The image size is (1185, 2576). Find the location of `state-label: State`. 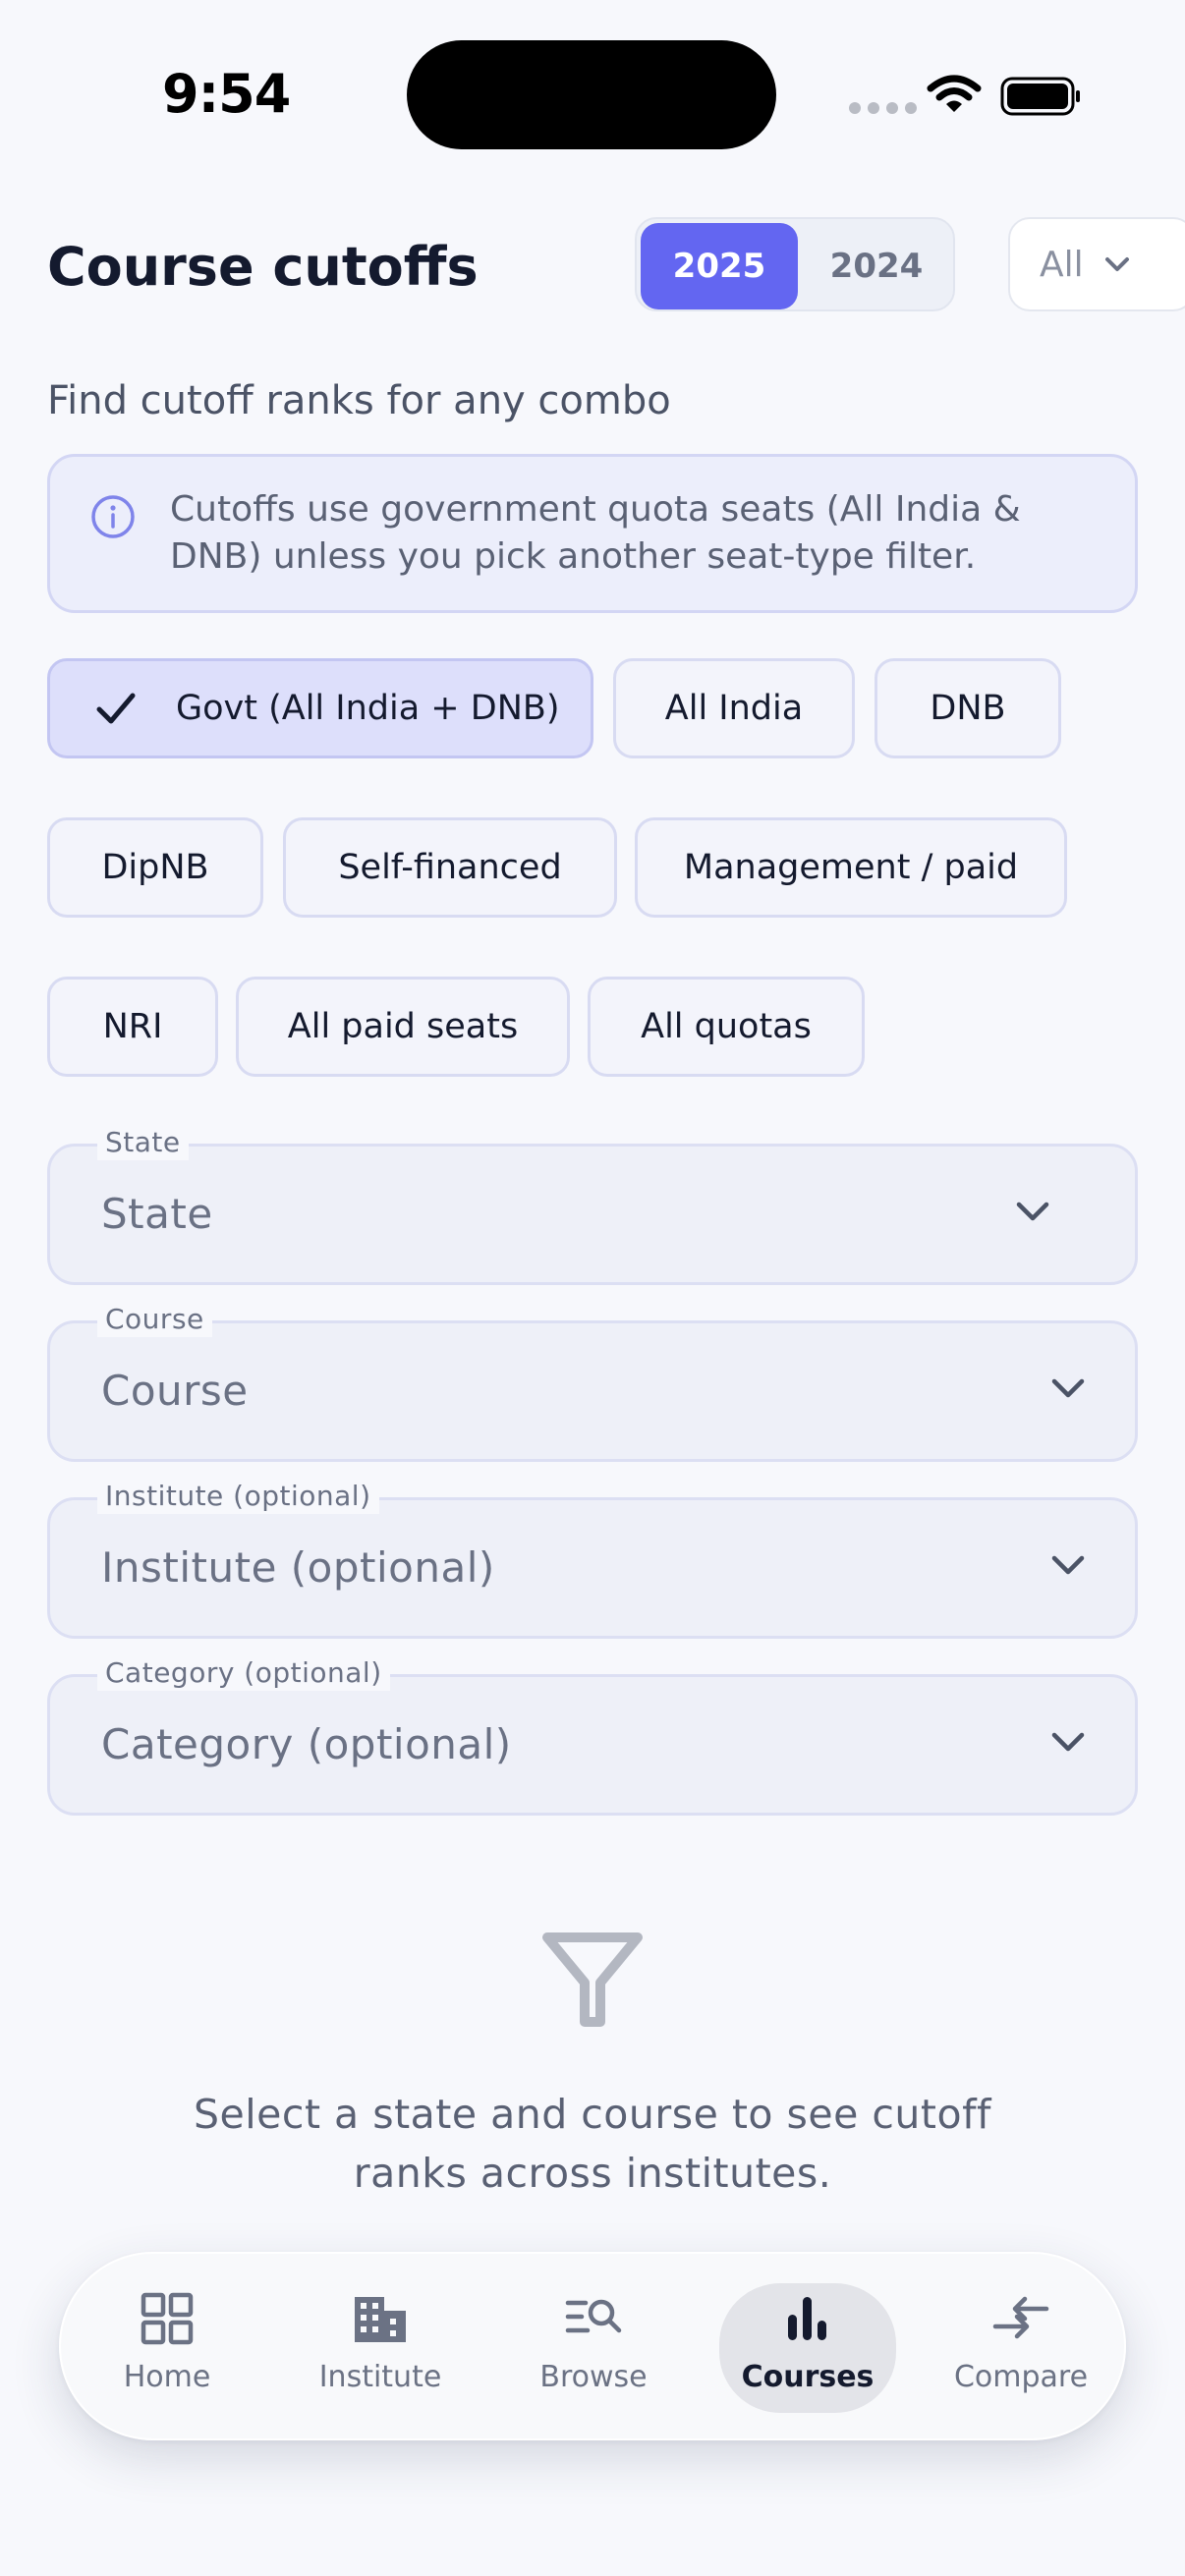

state-label: State is located at coordinates (143, 1142).